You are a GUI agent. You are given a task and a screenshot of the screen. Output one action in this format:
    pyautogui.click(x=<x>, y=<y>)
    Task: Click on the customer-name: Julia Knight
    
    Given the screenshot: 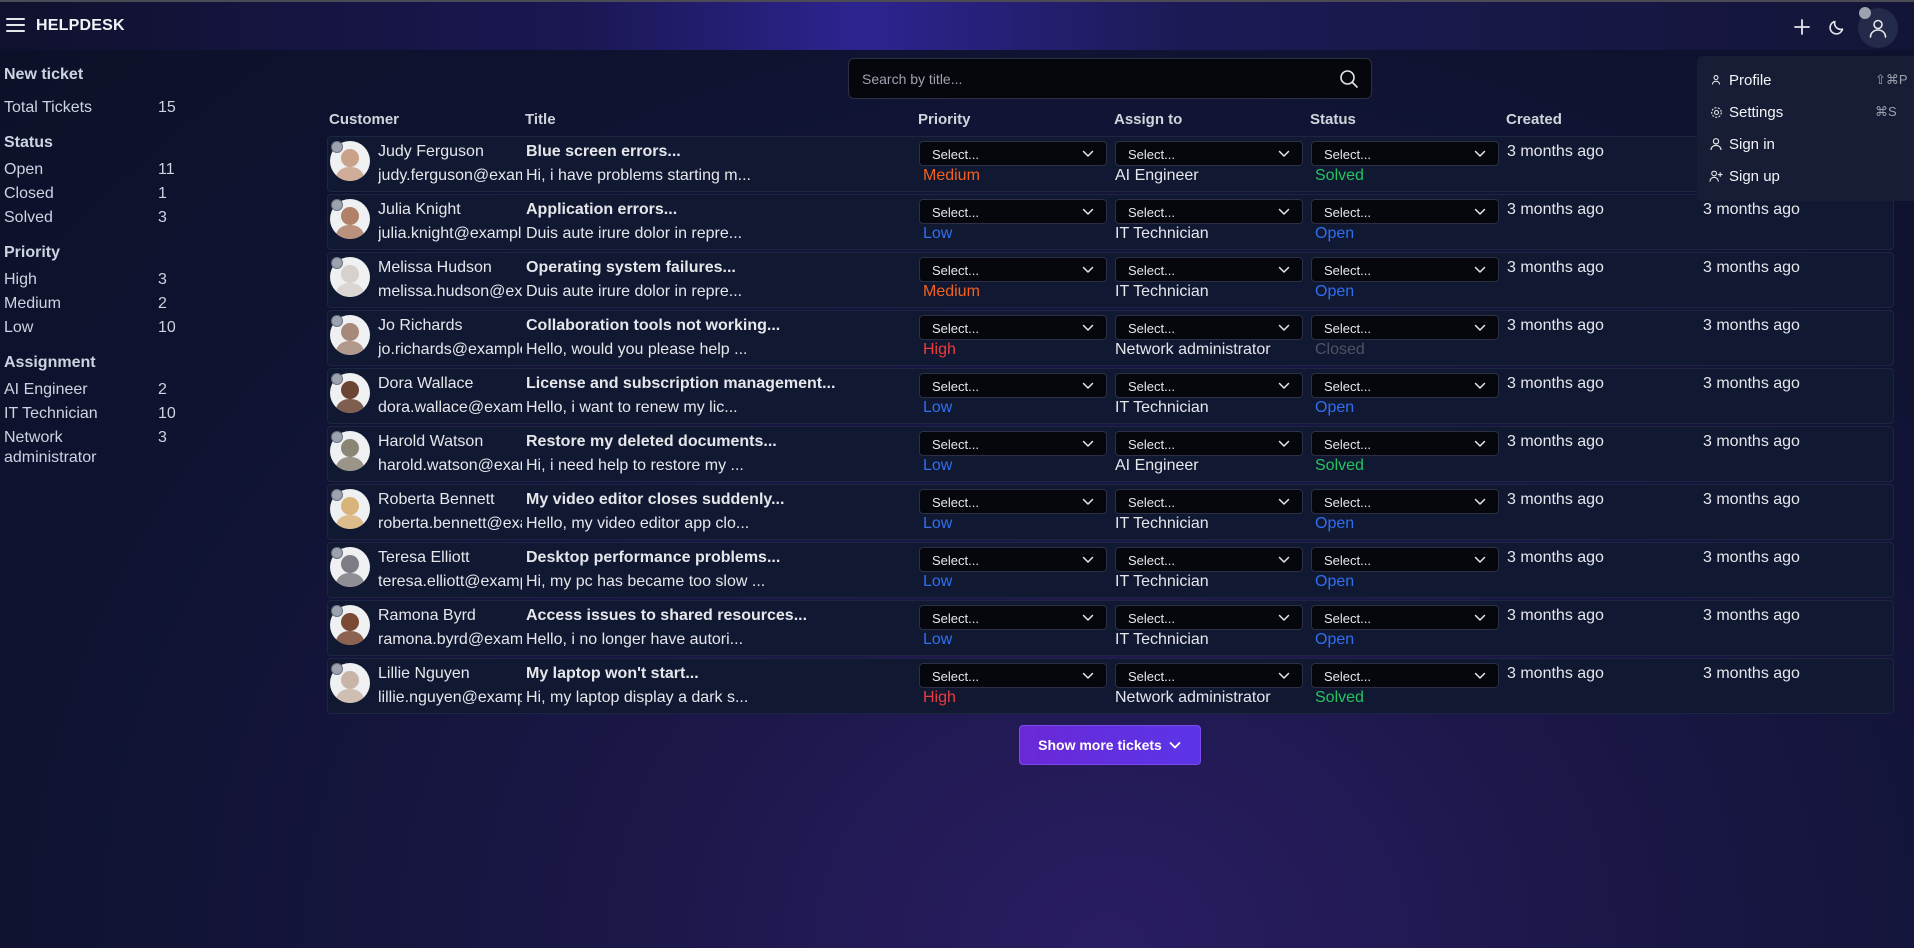 What is the action you would take?
    pyautogui.click(x=419, y=209)
    